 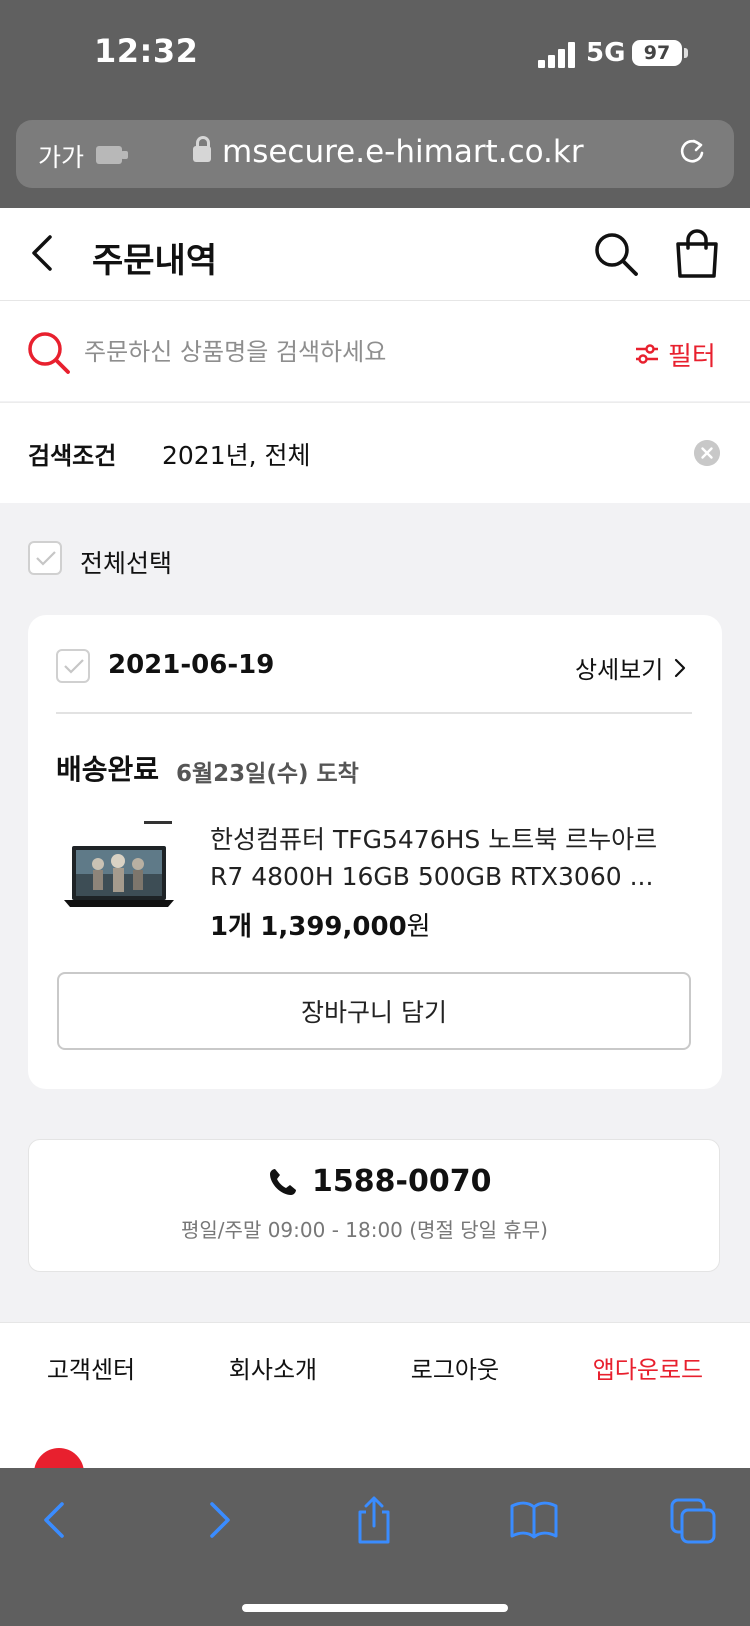 I want to click on delivery-status: 배송완료, so click(x=108, y=769).